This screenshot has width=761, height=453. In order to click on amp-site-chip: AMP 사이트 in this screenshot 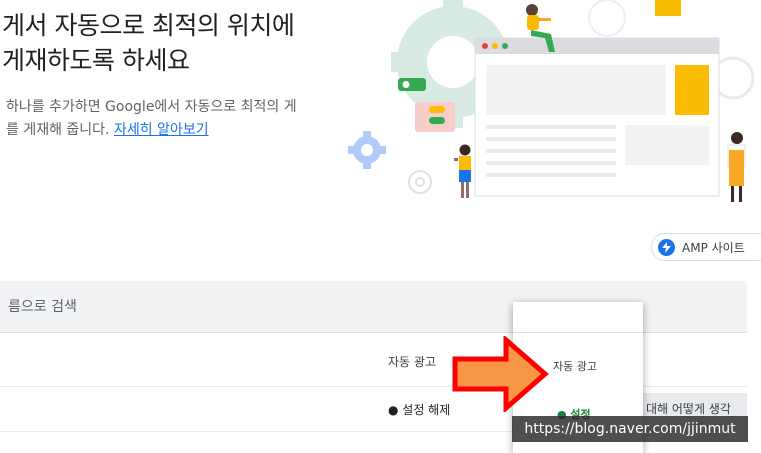, I will do `click(706, 247)`.